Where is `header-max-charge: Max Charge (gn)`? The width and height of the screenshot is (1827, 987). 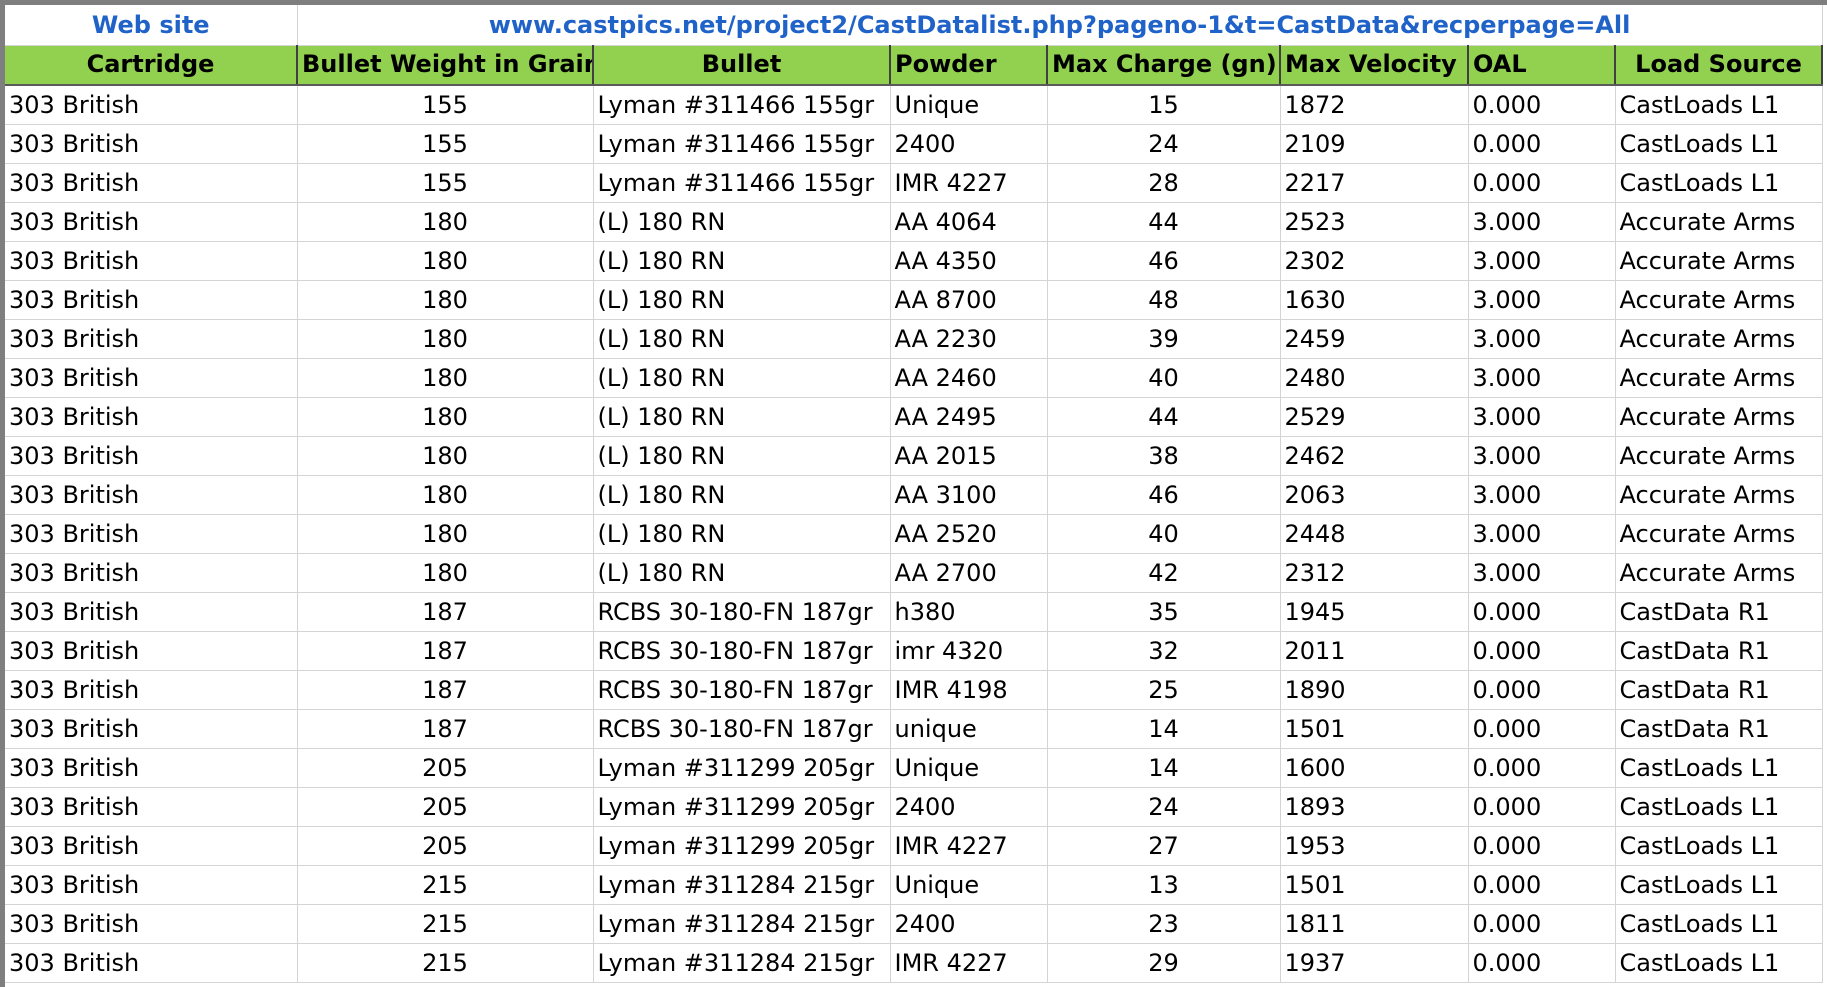
header-max-charge: Max Charge (gn) is located at coordinates (1164, 65).